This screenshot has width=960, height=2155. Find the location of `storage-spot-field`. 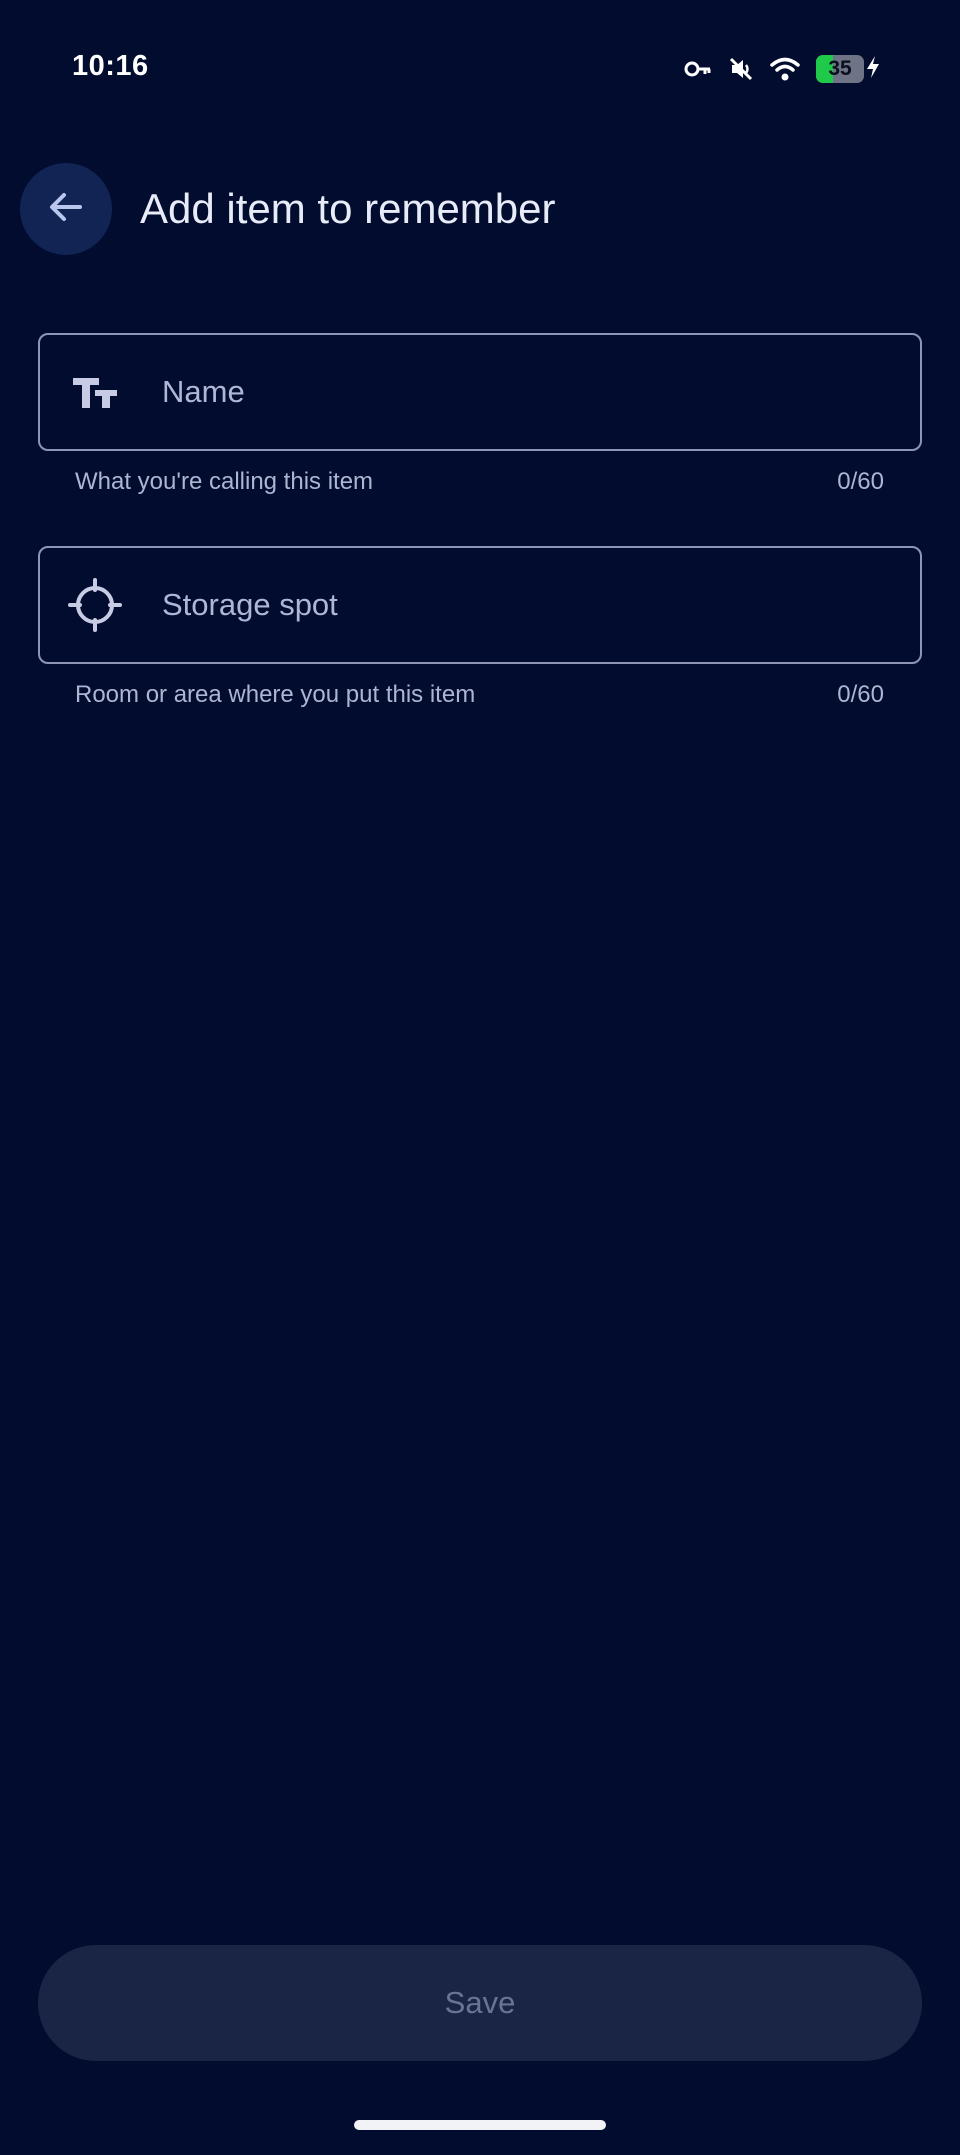

storage-spot-field is located at coordinates (480, 605).